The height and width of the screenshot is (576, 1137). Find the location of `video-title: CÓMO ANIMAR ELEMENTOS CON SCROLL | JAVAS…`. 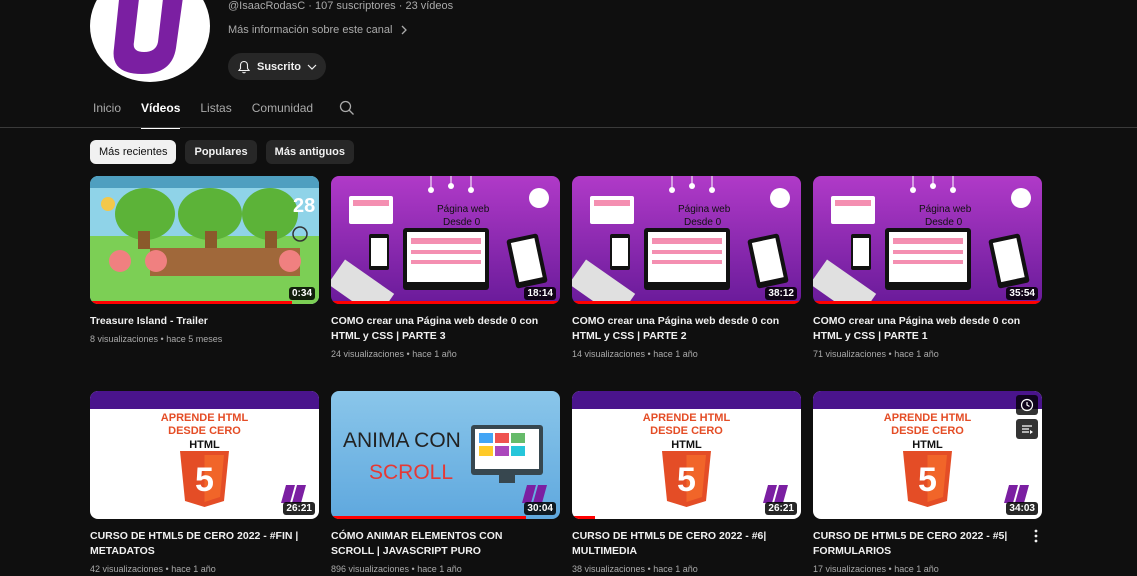

video-title: CÓMO ANIMAR ELEMENTOS CON SCROLL | JAVAS… is located at coordinates (438, 544).